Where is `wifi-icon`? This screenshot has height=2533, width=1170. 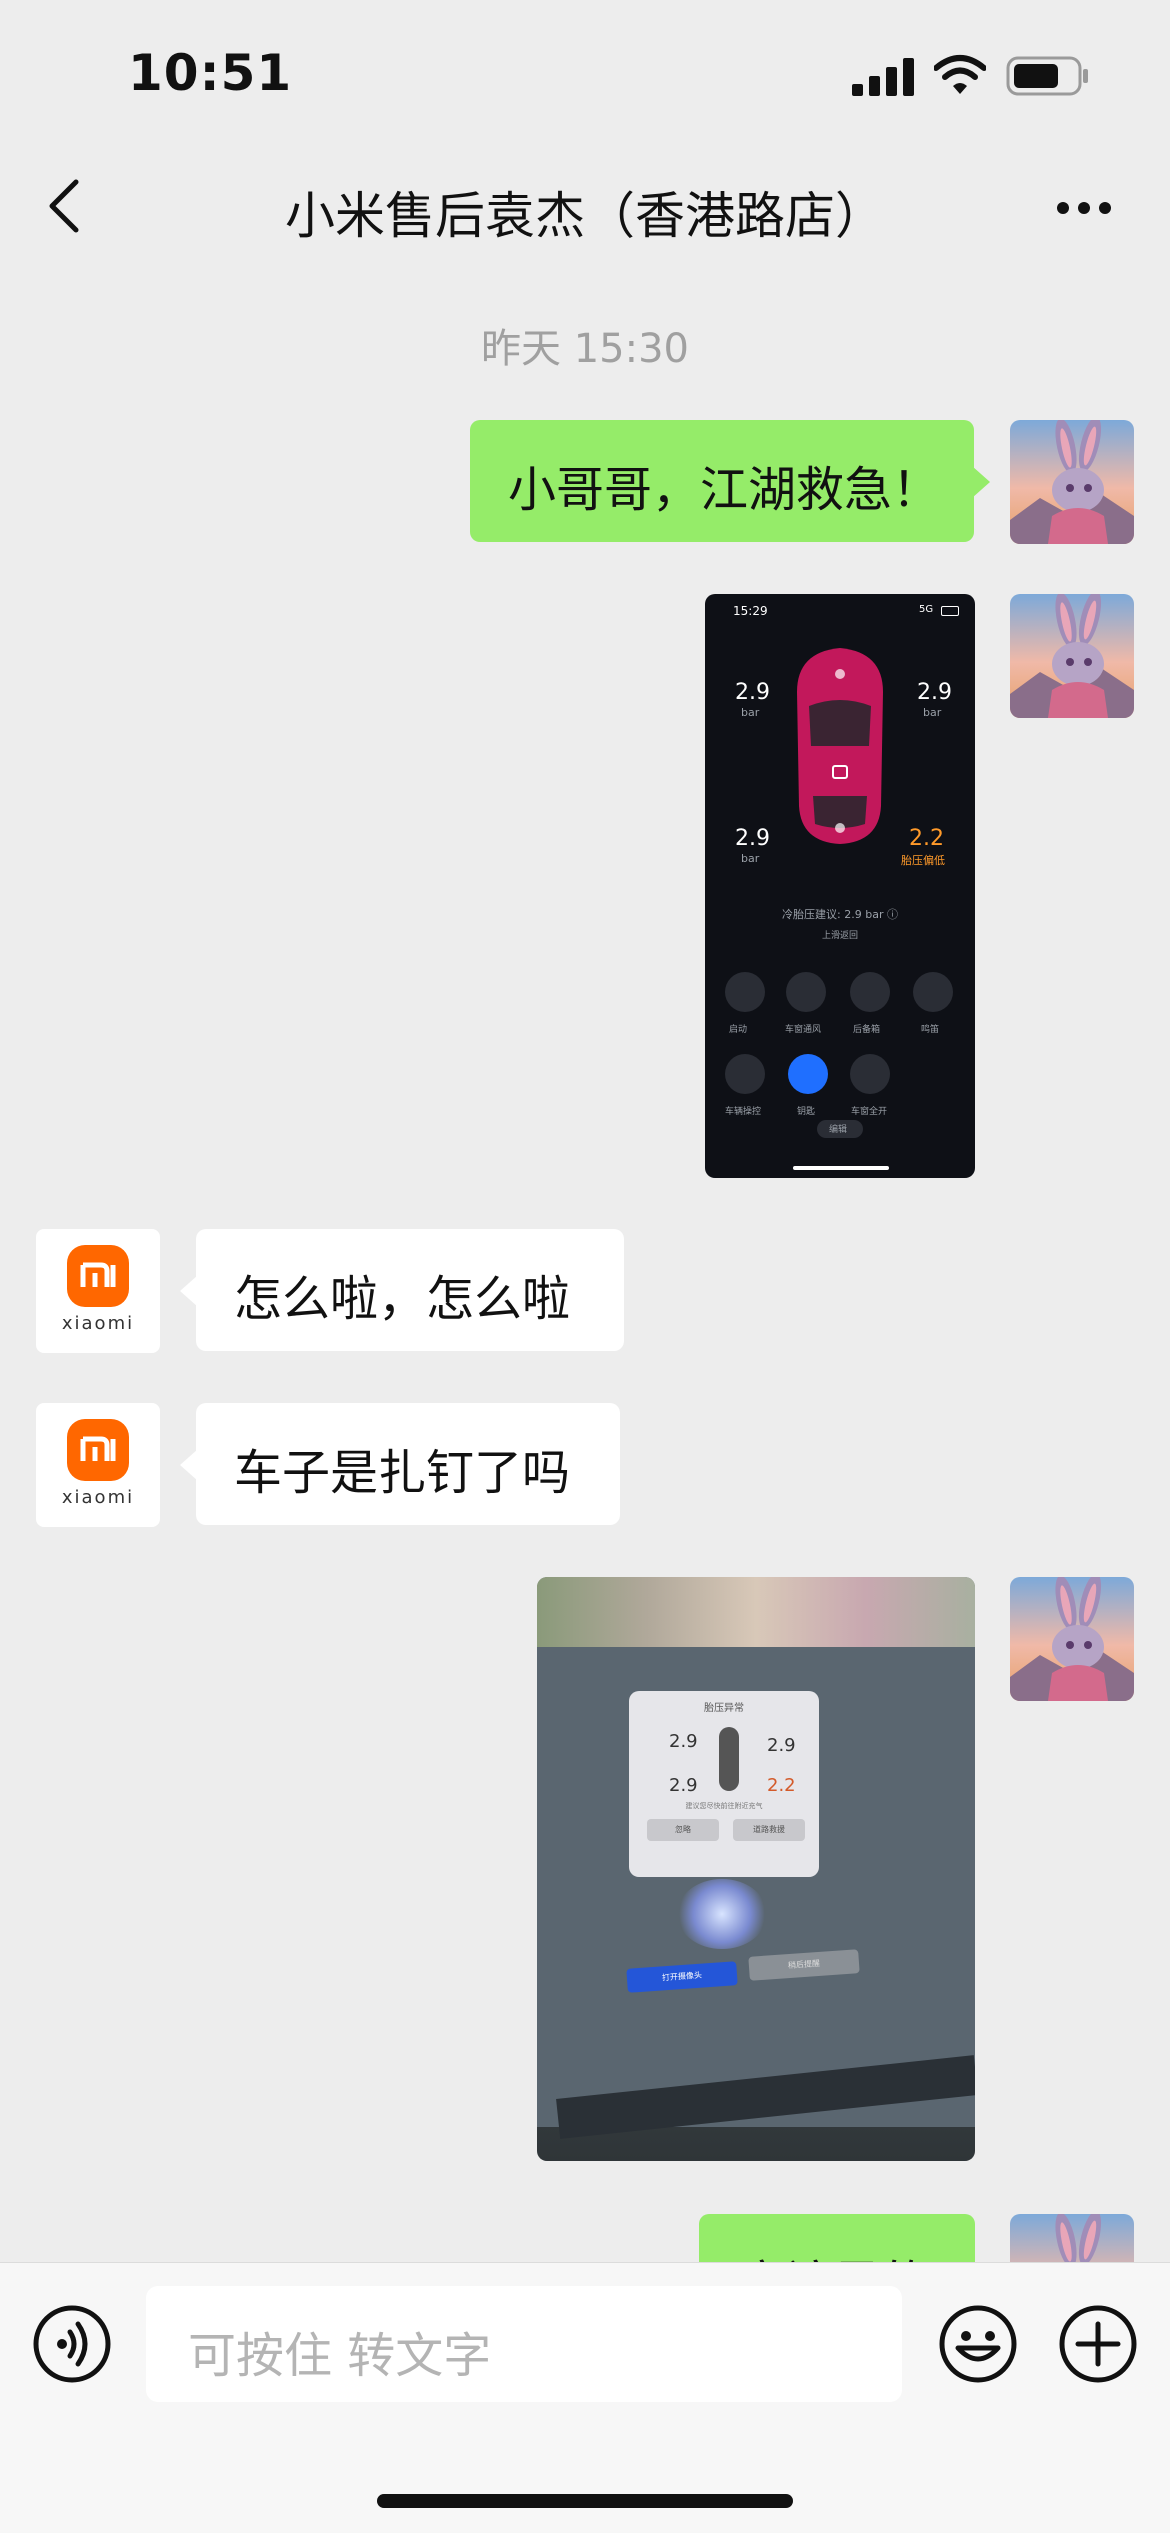 wifi-icon is located at coordinates (960, 75).